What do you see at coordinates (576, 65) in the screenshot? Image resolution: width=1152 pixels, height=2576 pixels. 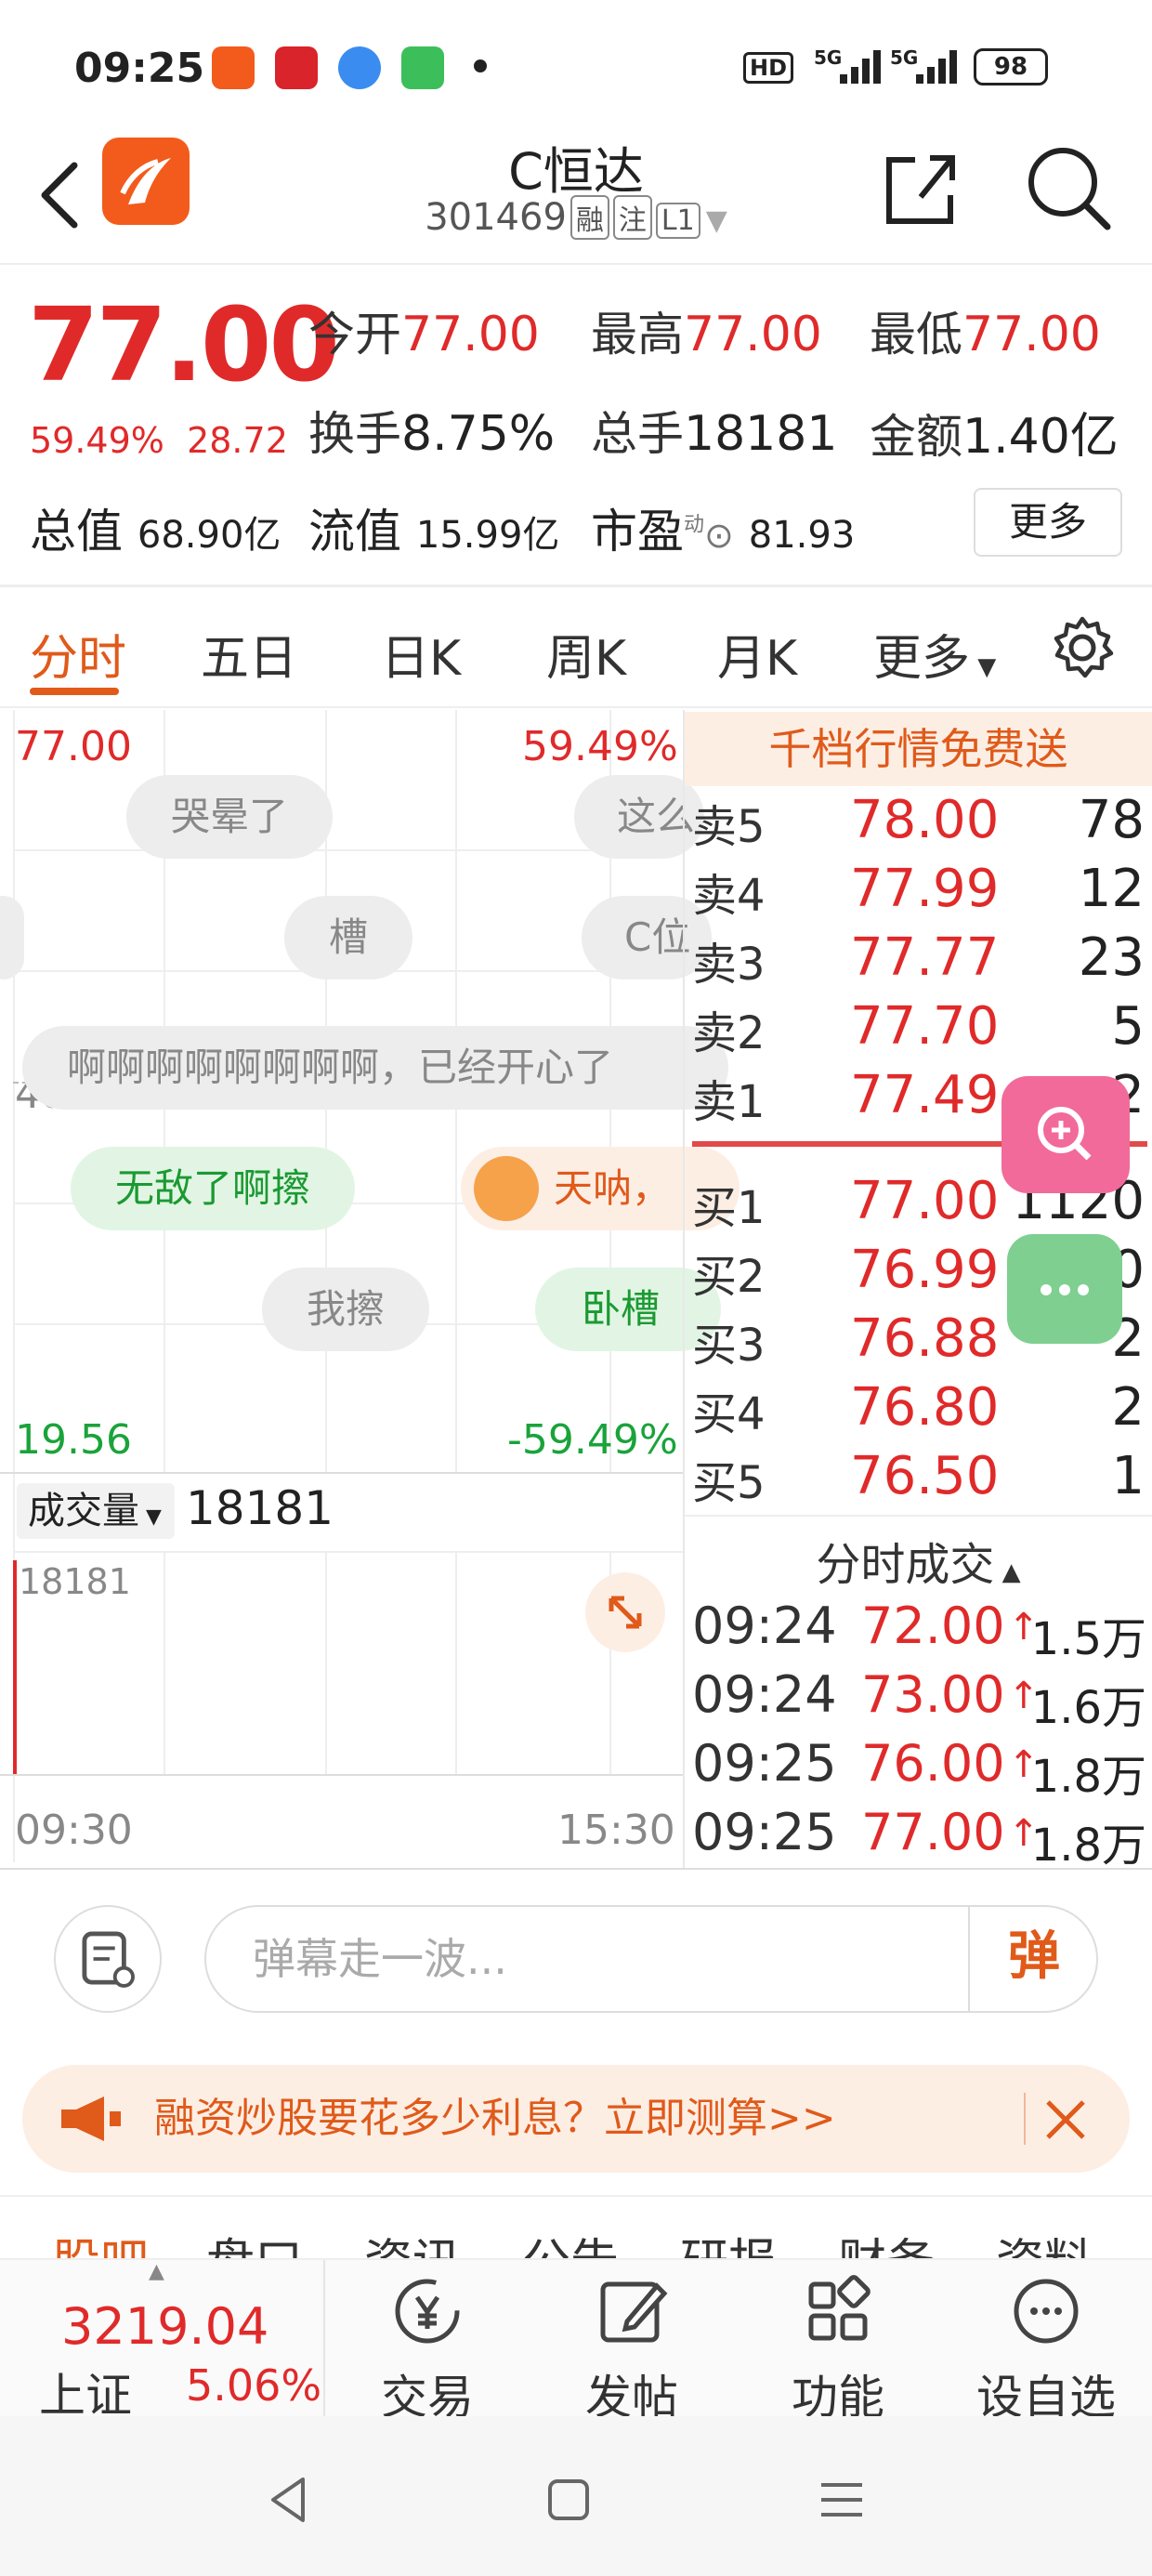 I see `status-bar: 09:25 HD 5G 5G 98` at bounding box center [576, 65].